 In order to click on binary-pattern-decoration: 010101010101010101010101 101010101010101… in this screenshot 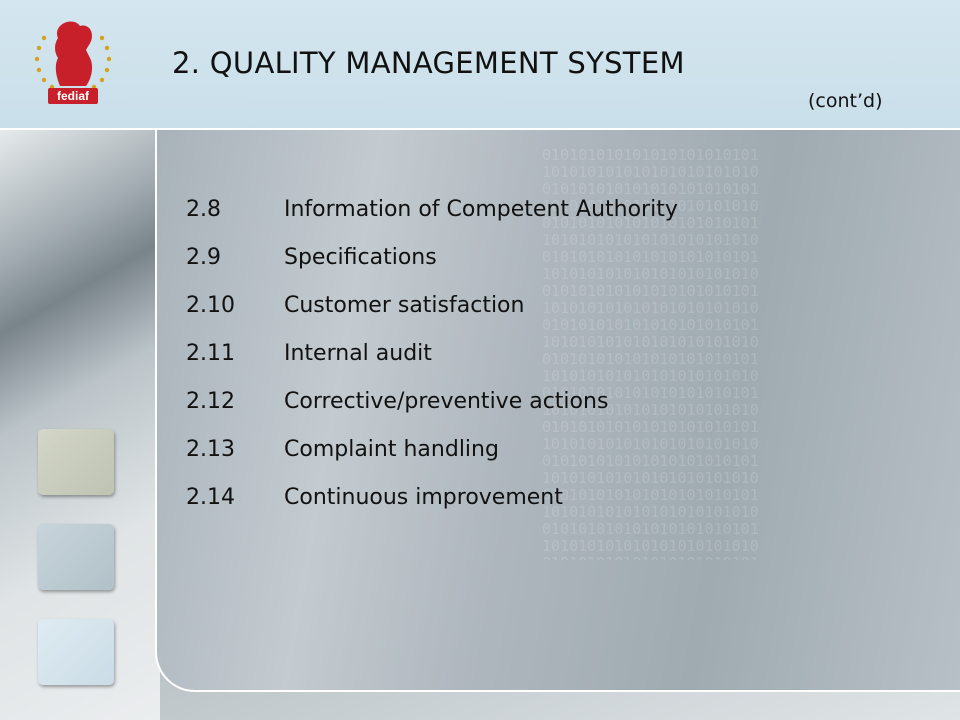, I will do `click(650, 353)`.